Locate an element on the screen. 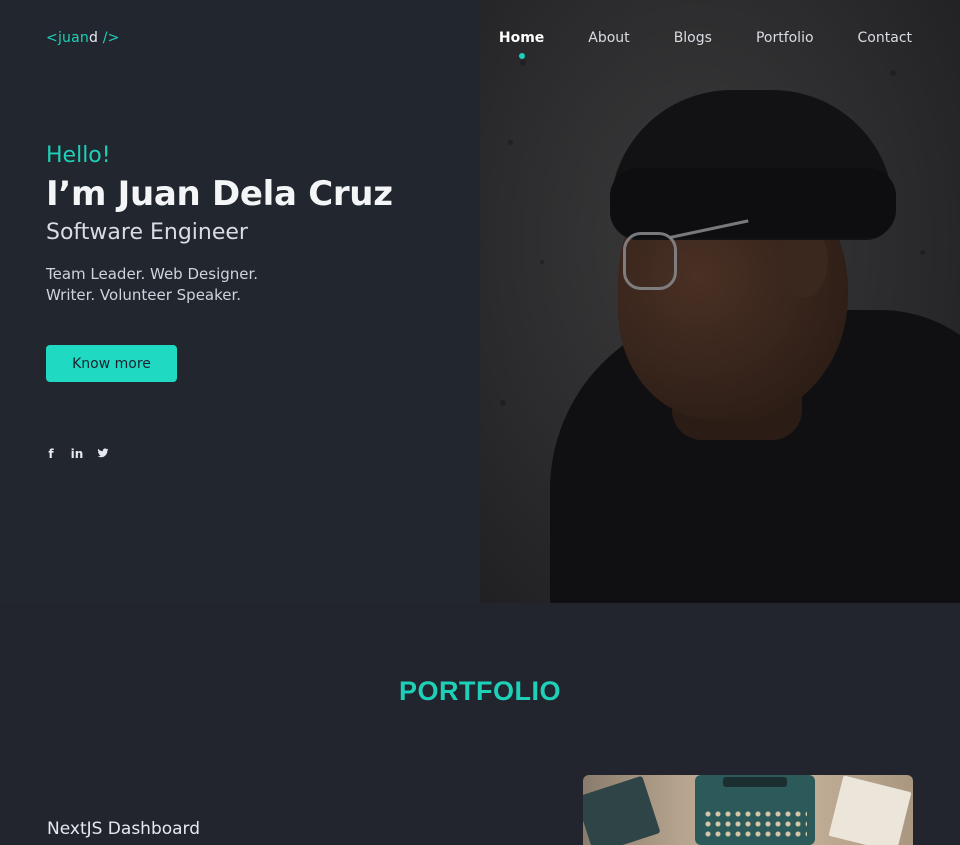 Image resolution: width=960 pixels, height=845 pixels. facebook-icon: f is located at coordinates (51, 454).